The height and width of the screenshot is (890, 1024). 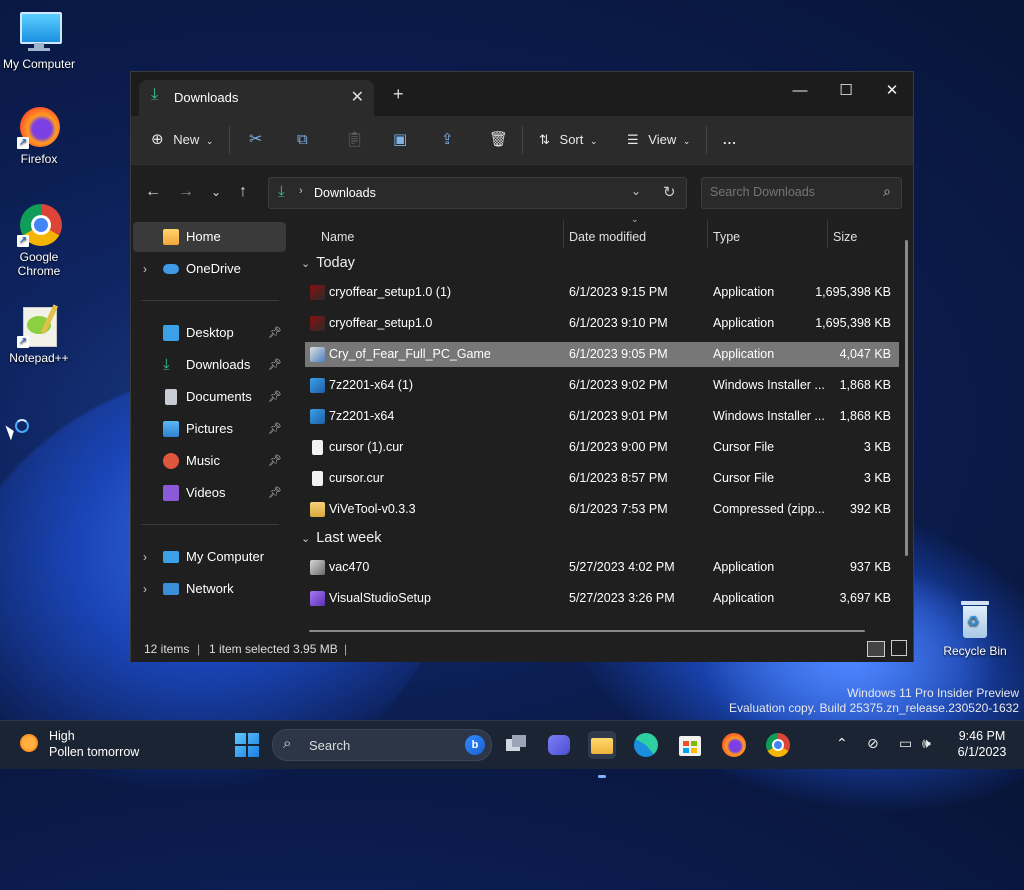 I want to click on network-disconnected-icon: ⊘, so click(x=873, y=743).